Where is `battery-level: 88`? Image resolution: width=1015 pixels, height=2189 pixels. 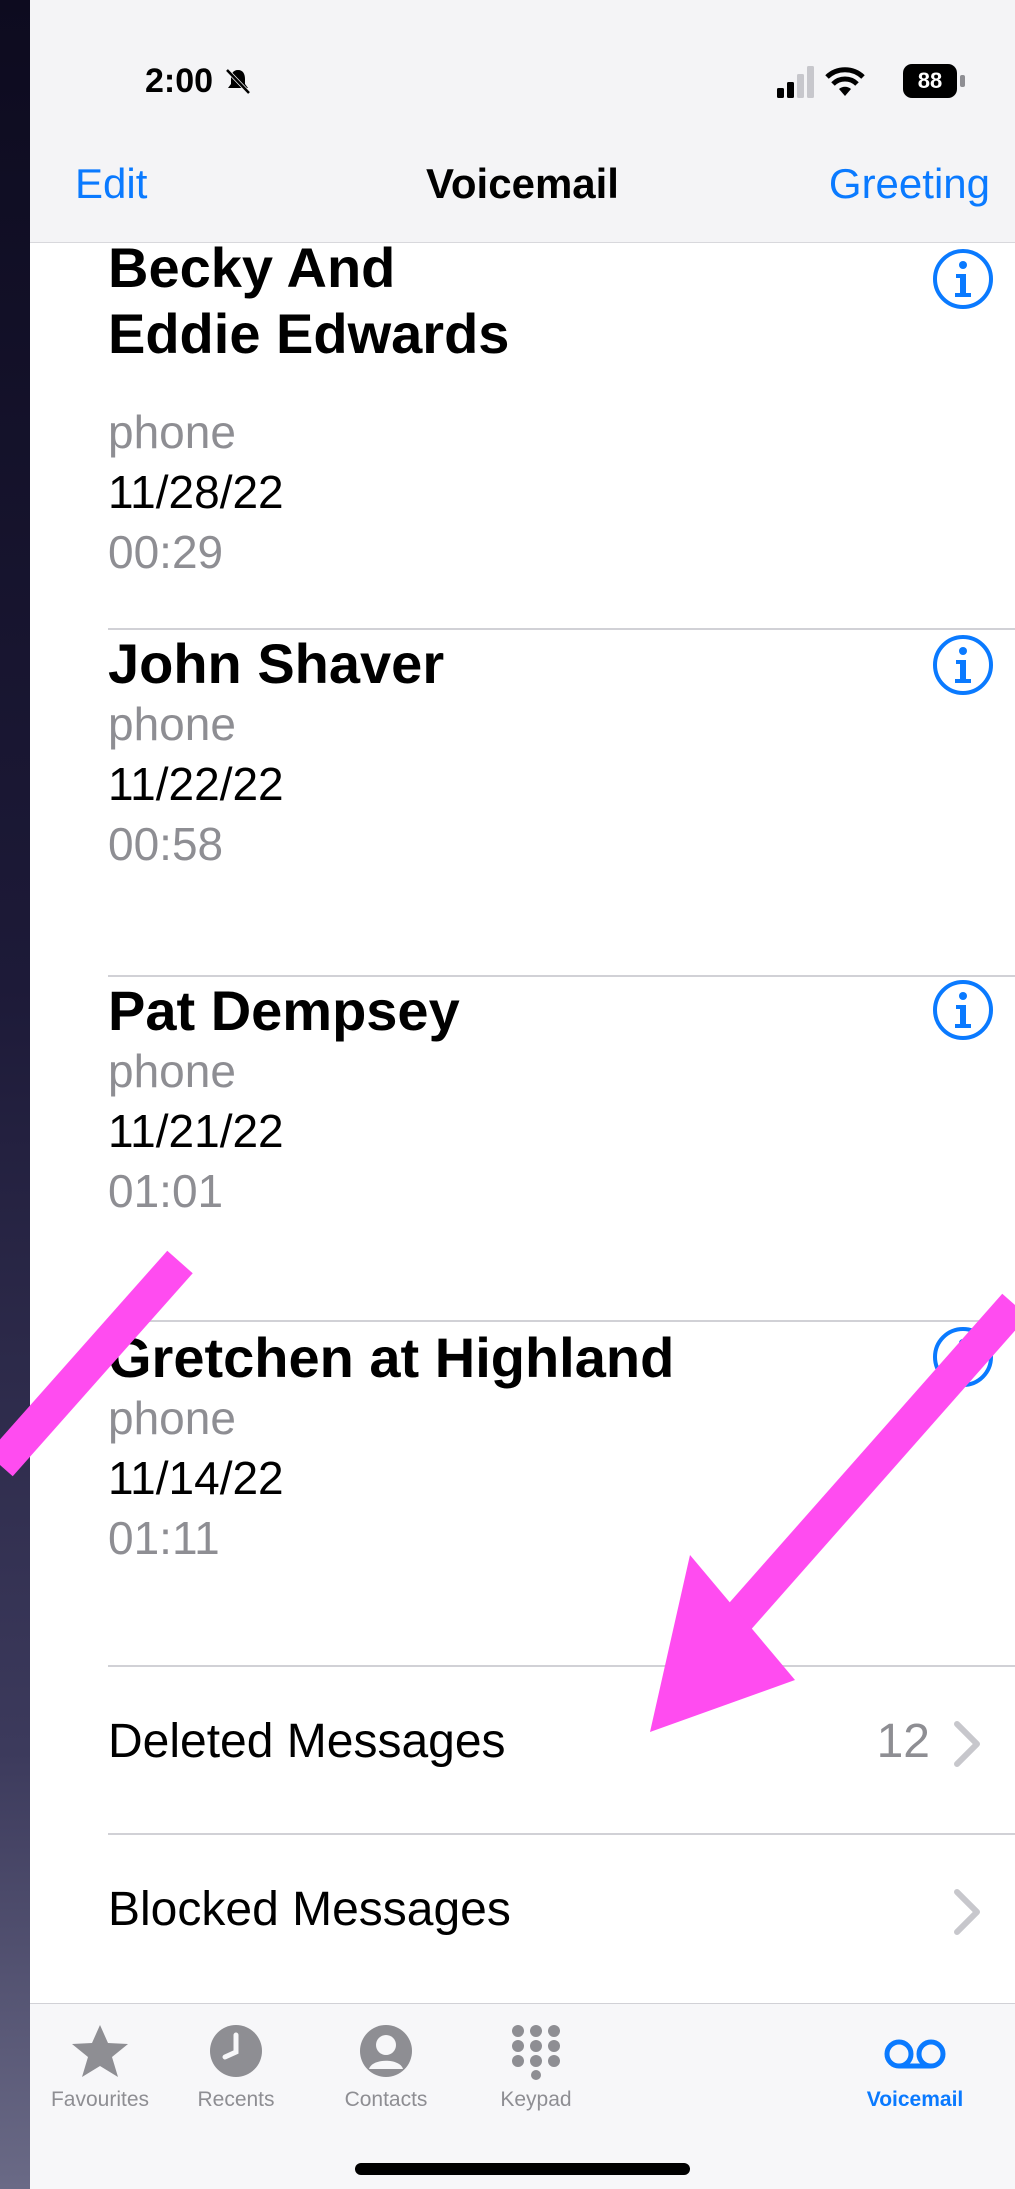
battery-level: 88 is located at coordinates (930, 81).